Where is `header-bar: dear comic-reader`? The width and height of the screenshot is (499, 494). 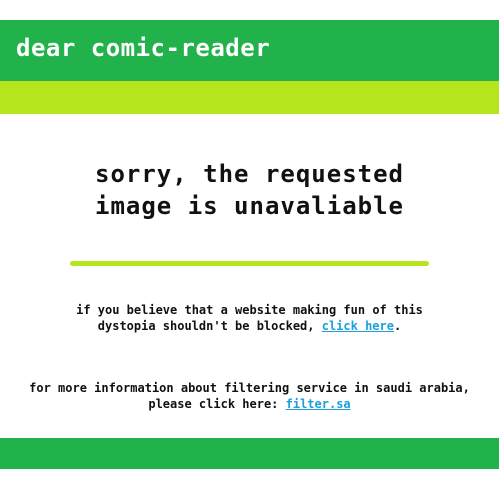
header-bar: dear comic-reader is located at coordinates (249, 50).